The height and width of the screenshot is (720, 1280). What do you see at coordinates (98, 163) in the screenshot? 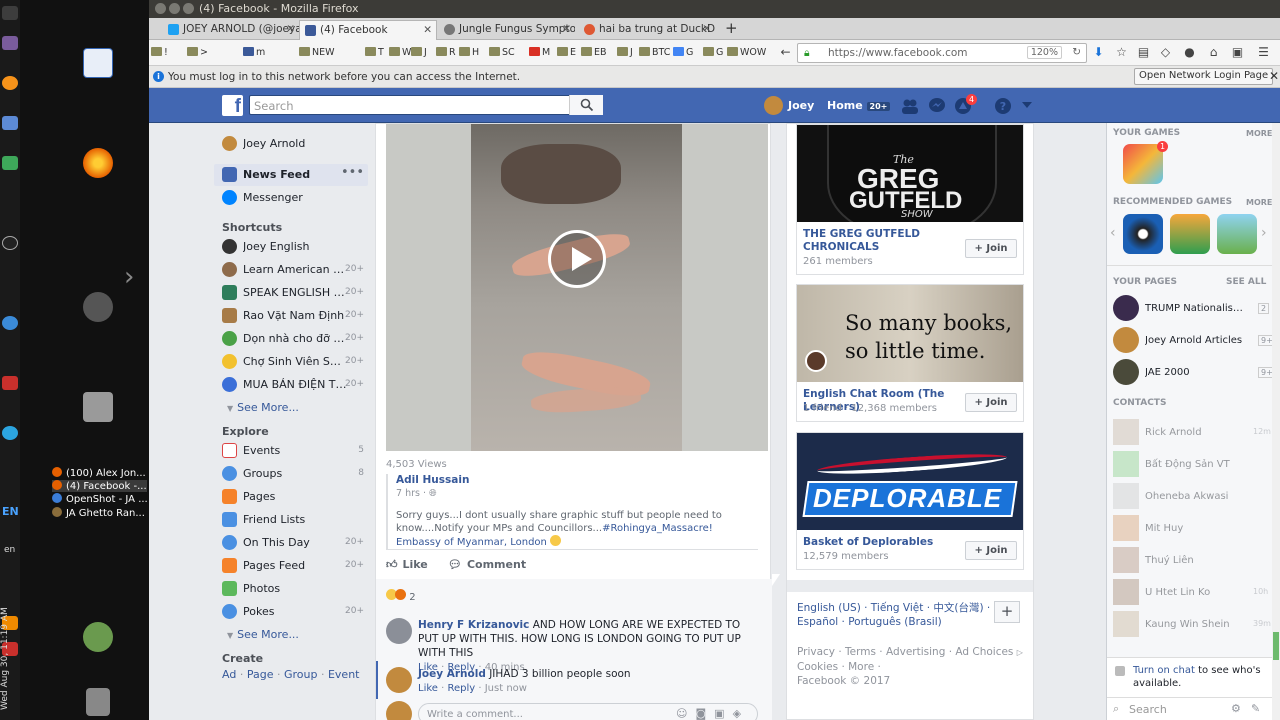
I see `firefox-icon` at bounding box center [98, 163].